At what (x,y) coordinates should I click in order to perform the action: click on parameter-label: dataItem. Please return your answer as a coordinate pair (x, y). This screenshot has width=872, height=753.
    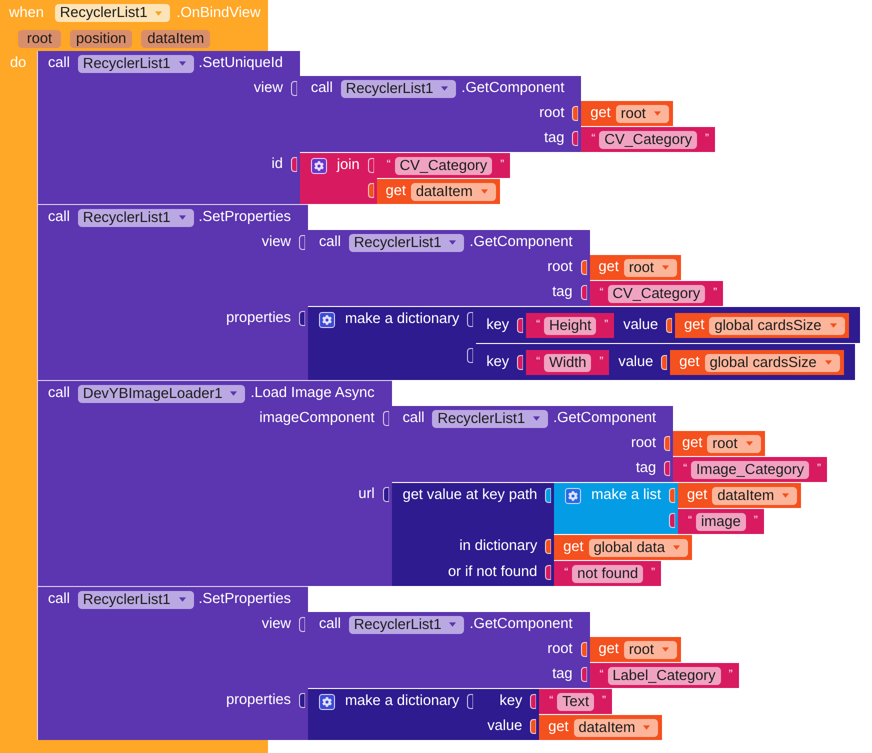
    Looking at the image, I should click on (175, 39).